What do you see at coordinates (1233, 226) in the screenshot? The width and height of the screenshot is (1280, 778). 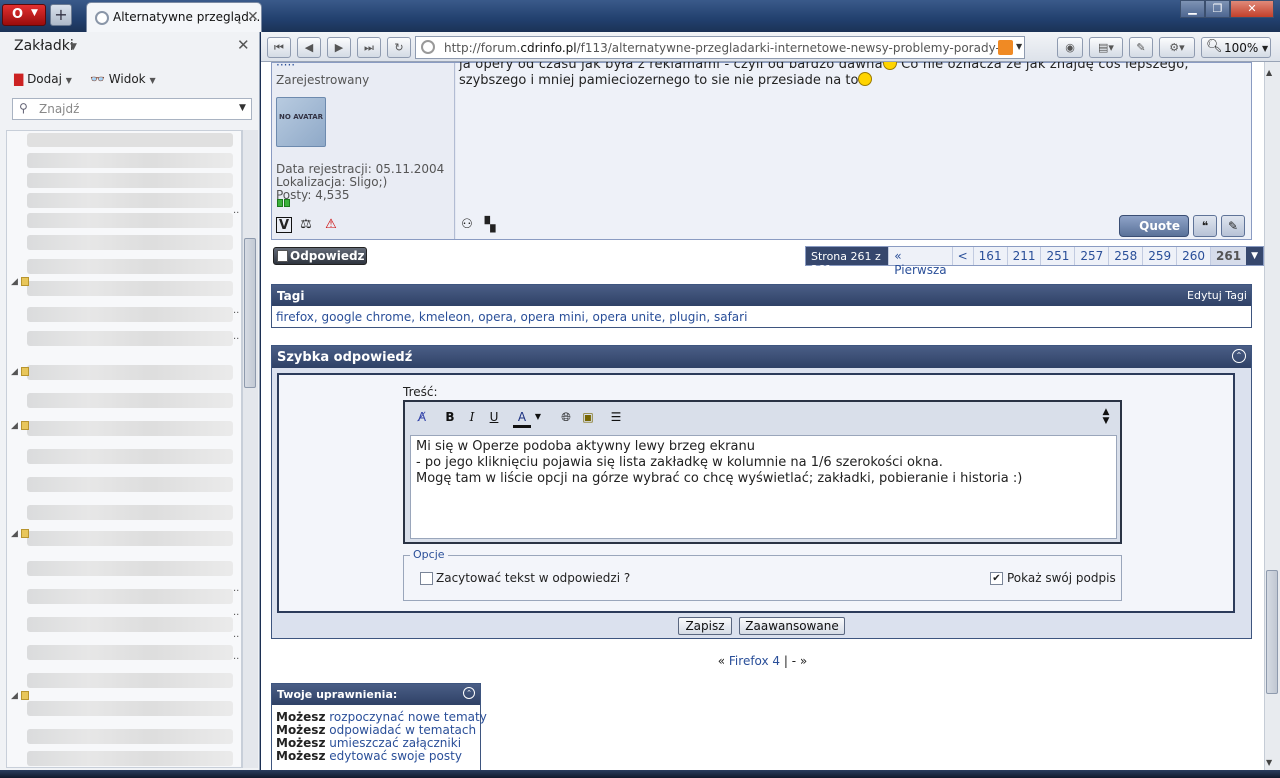 I see `edit-post-button: ✎` at bounding box center [1233, 226].